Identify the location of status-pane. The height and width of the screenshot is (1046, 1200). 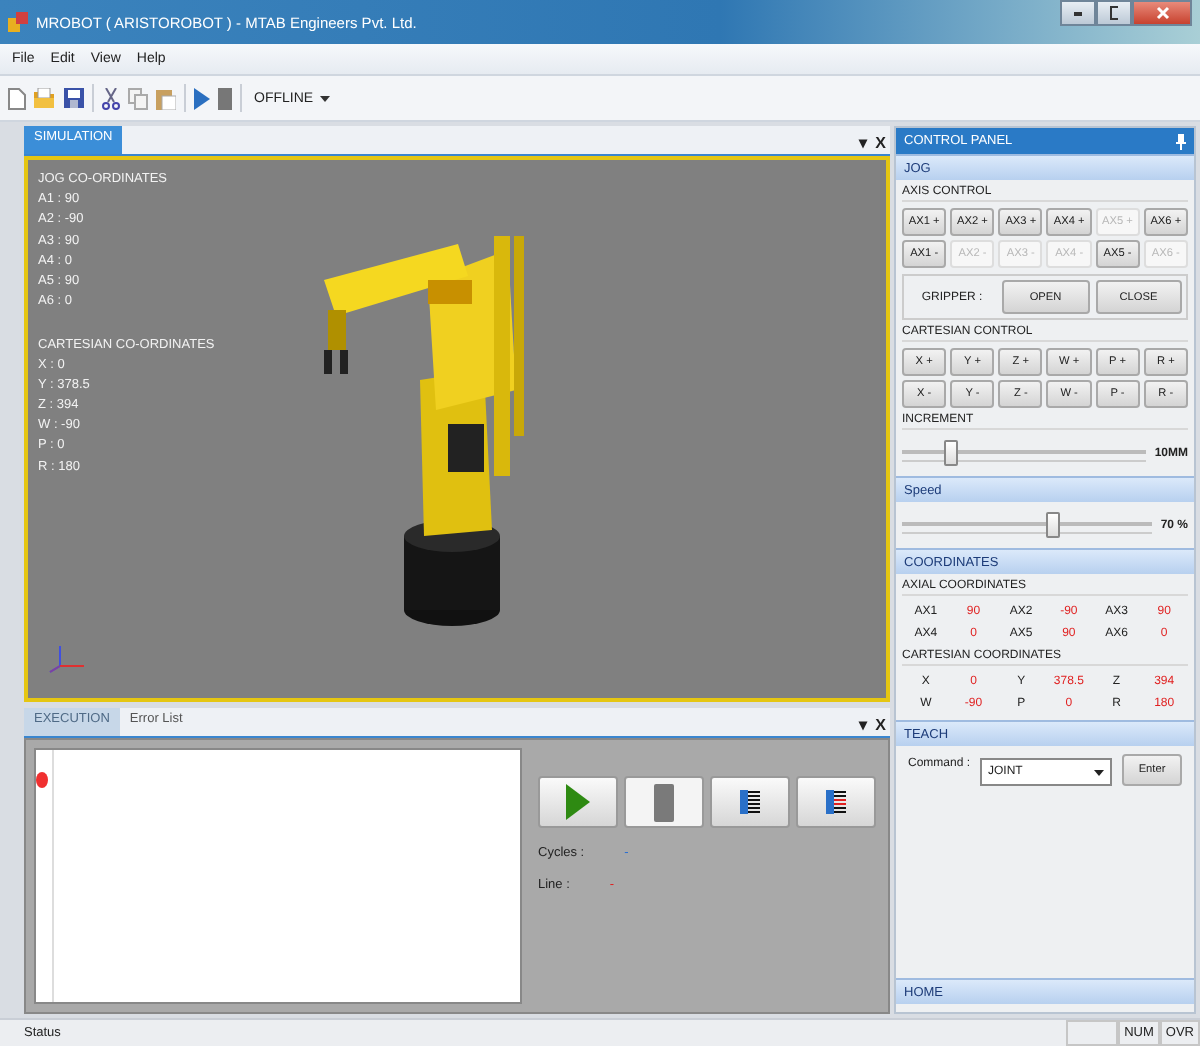
(1092, 1033).